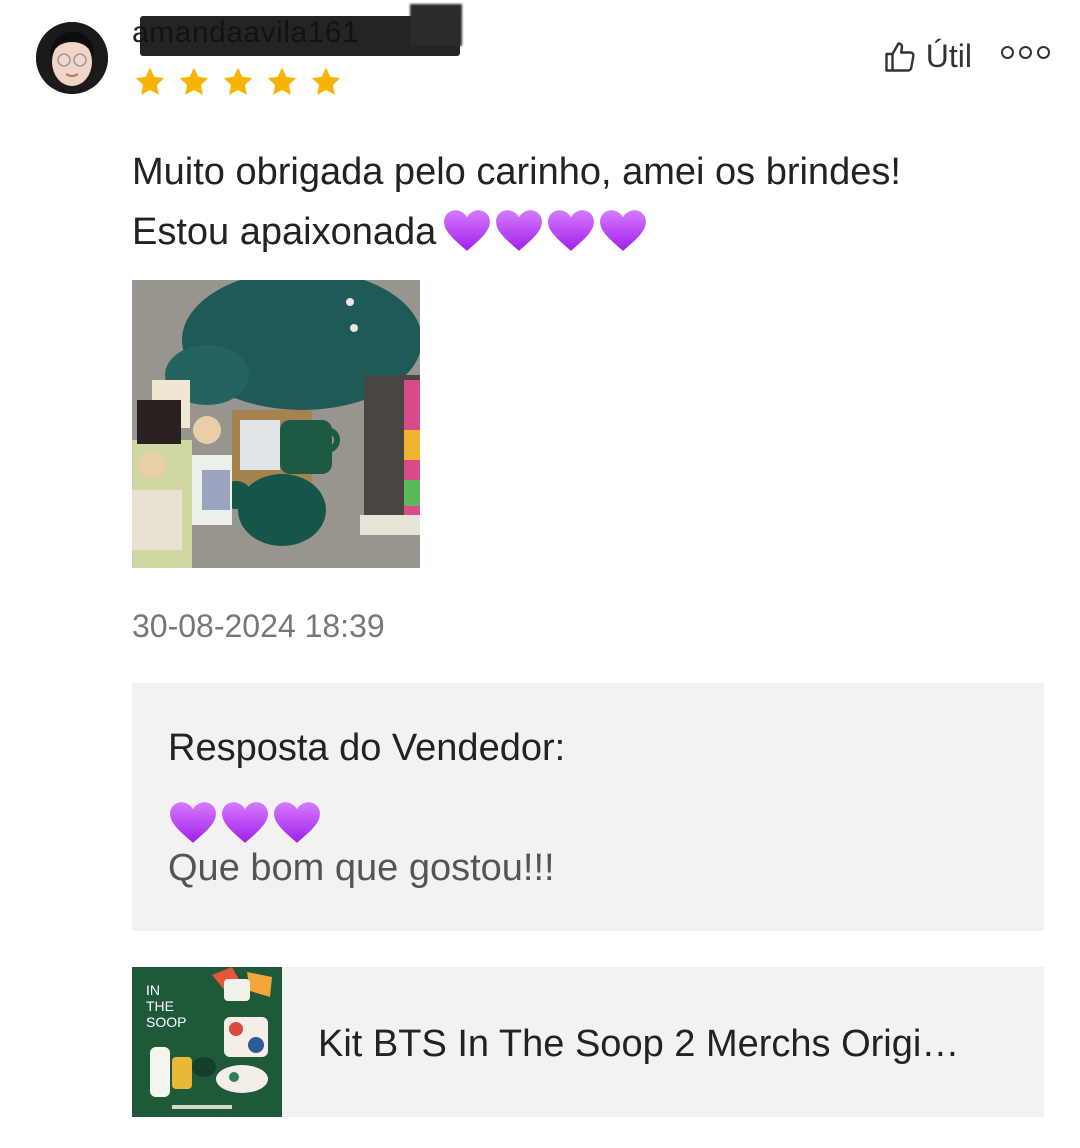  I want to click on seller-reply-hearts, so click(245, 822).